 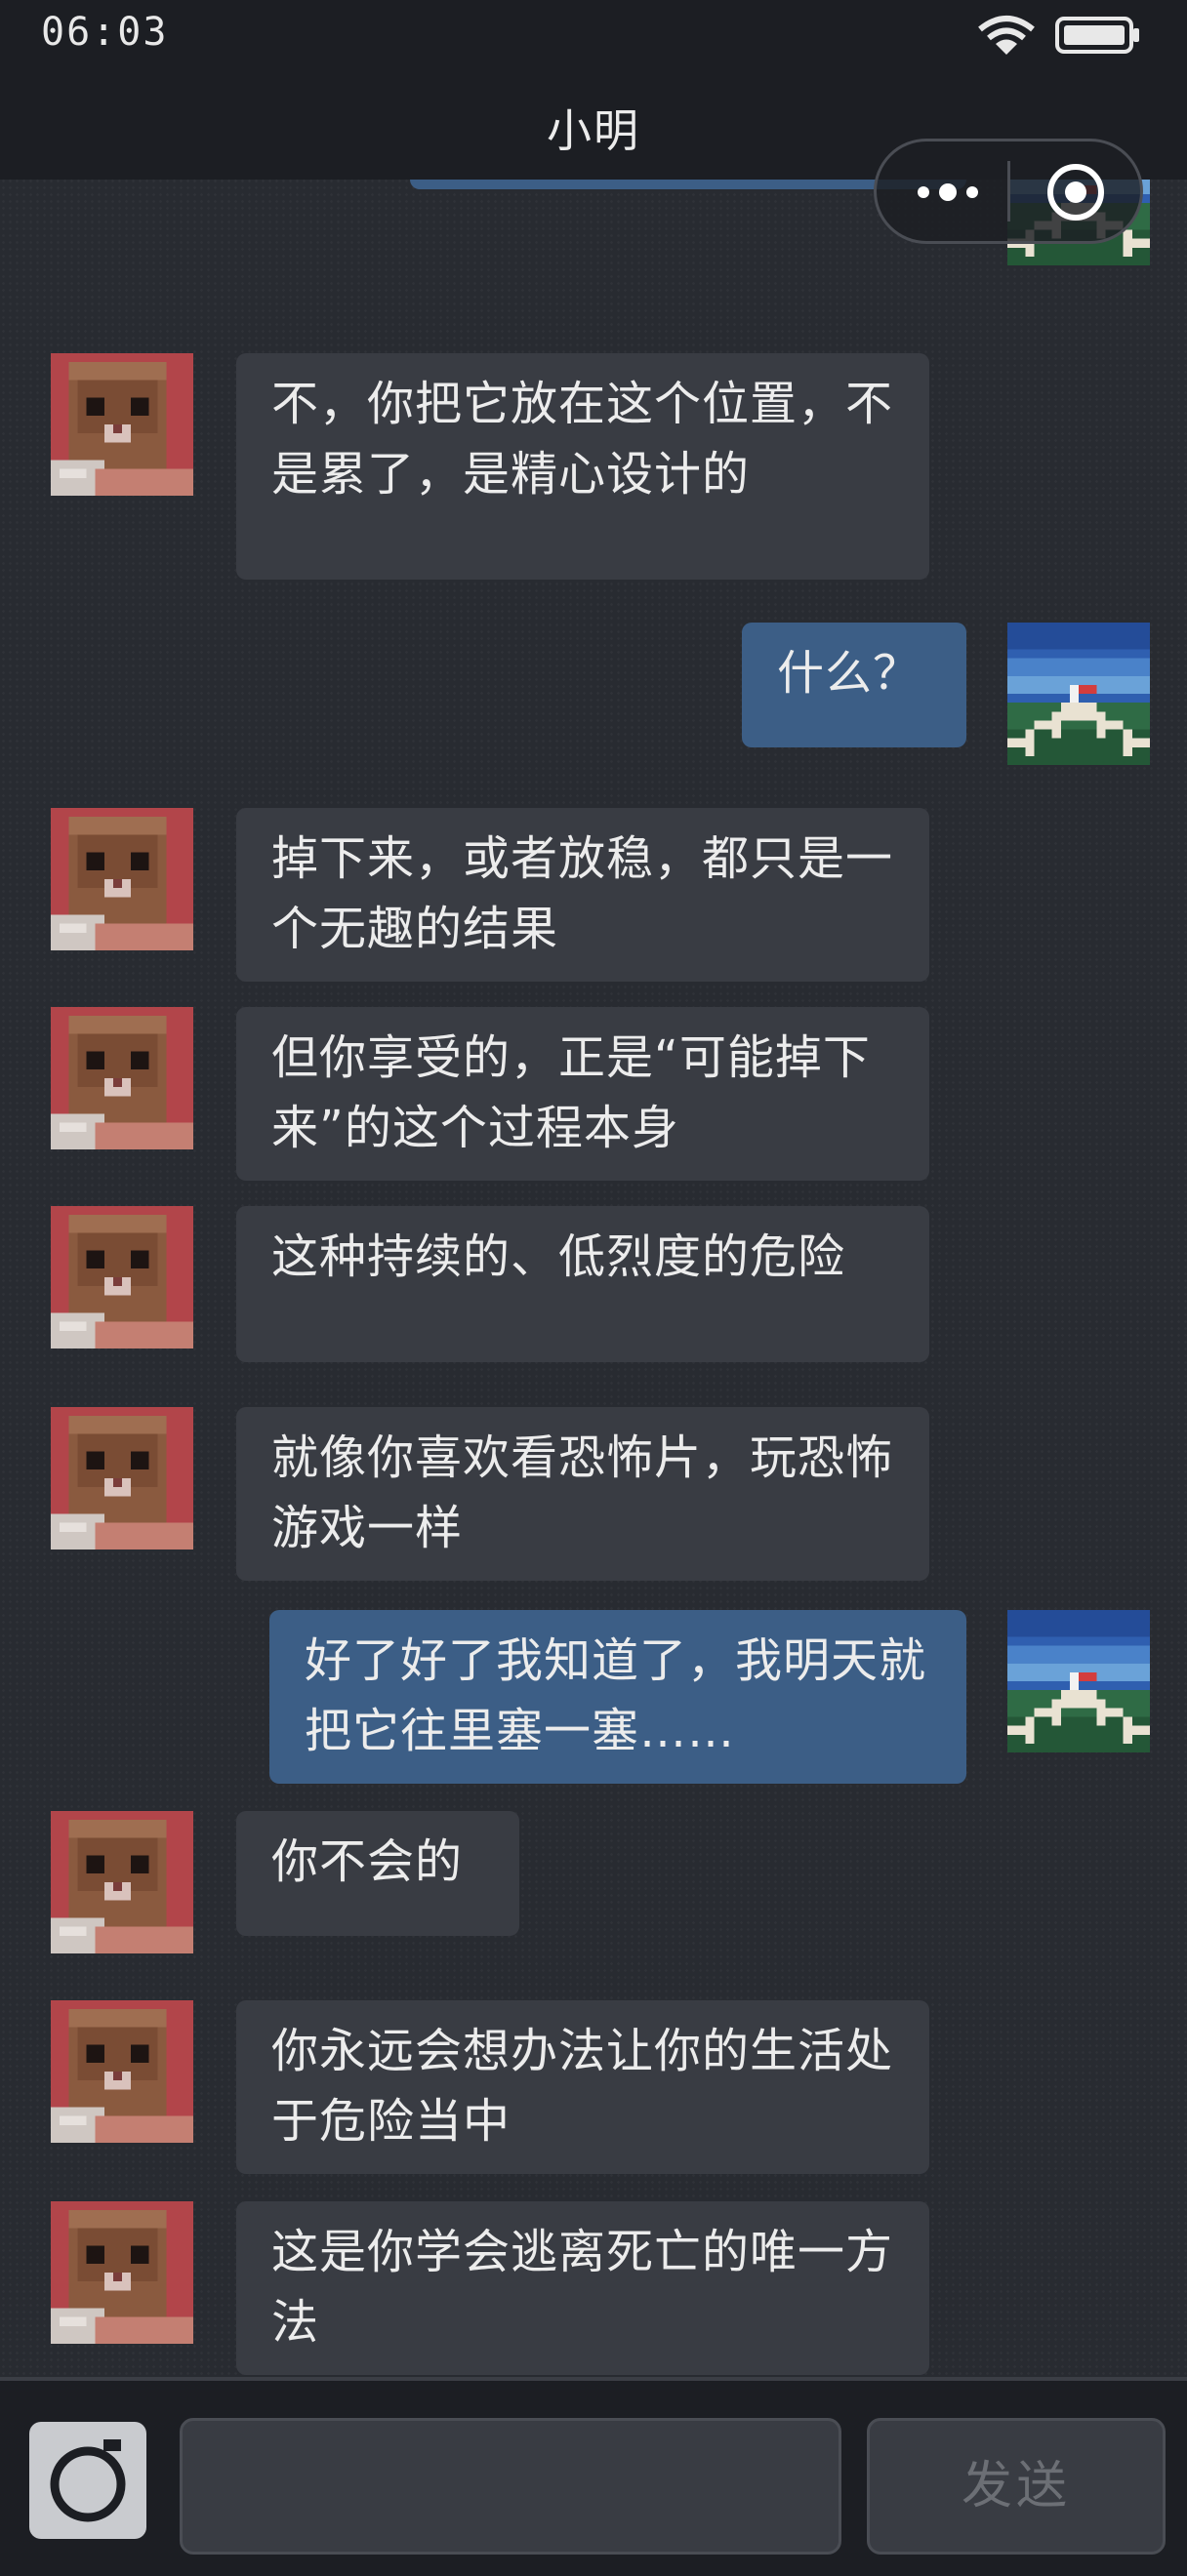 I want to click on incoming-message-bubble: 就像你喜欢看恐怖片，玩恐怖游戏一样, so click(x=582, y=1494).